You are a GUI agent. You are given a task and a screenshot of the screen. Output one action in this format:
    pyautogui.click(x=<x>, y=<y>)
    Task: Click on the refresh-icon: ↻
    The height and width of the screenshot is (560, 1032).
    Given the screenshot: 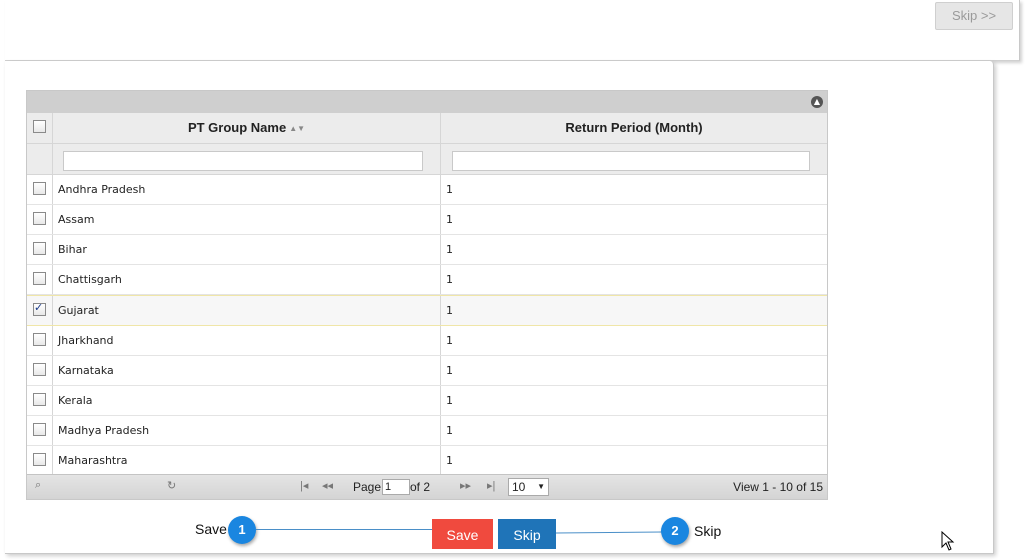 What is the action you would take?
    pyautogui.click(x=171, y=485)
    